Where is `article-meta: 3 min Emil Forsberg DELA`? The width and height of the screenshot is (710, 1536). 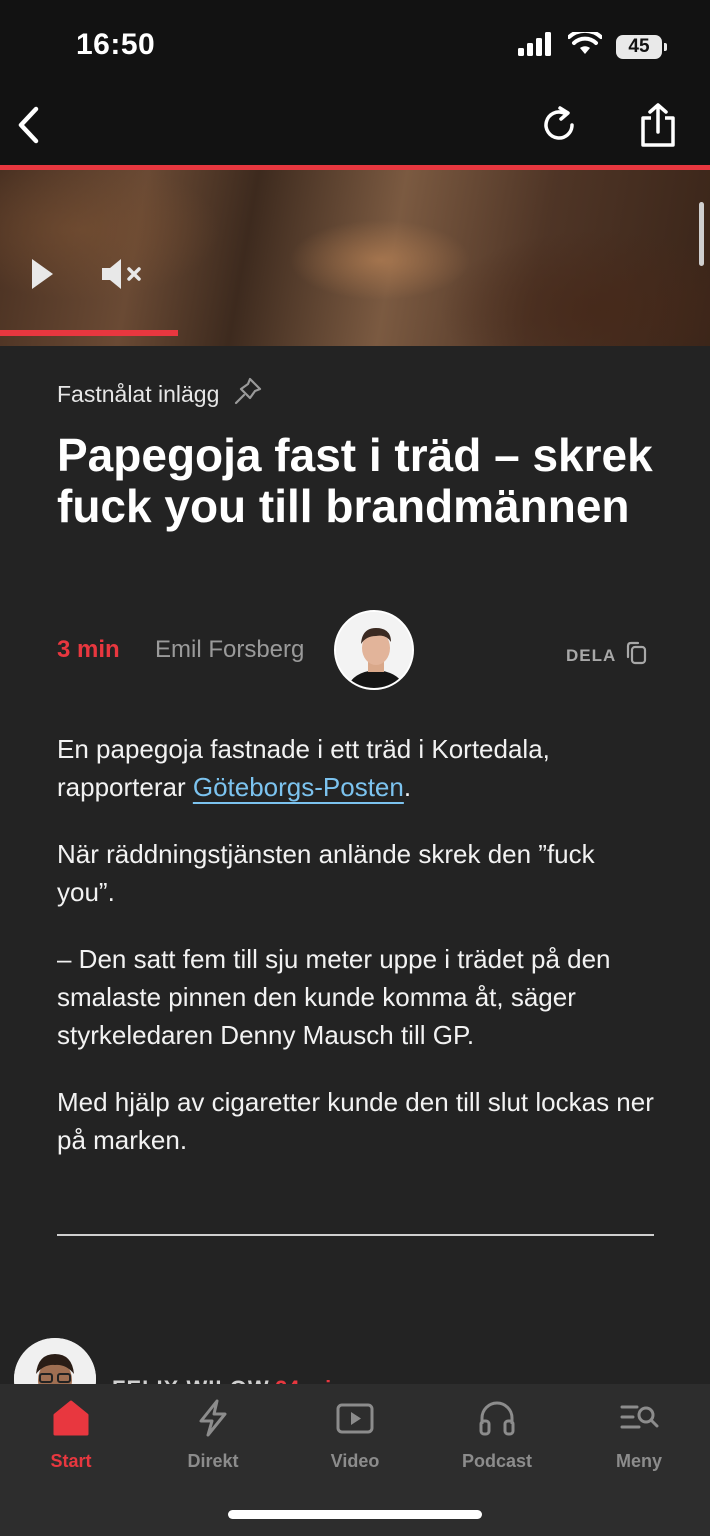
article-meta: 3 min Emil Forsberg DELA is located at coordinates (355, 650).